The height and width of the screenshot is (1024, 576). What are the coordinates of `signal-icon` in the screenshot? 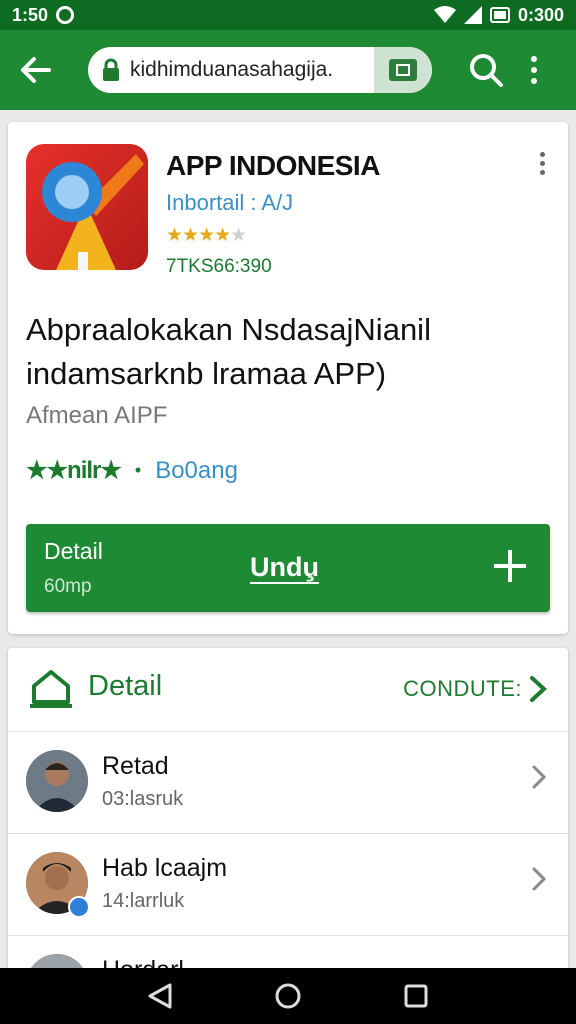 It's located at (472, 15).